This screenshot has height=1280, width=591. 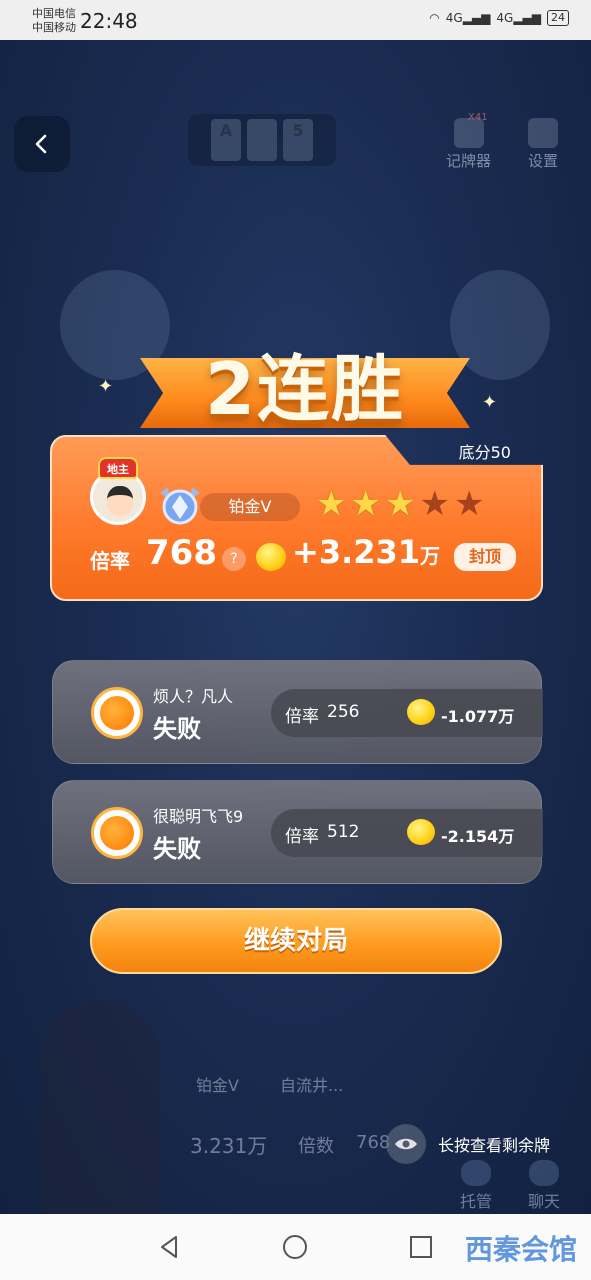 What do you see at coordinates (544, 1201) in the screenshot?
I see `chat-label: 聊天` at bounding box center [544, 1201].